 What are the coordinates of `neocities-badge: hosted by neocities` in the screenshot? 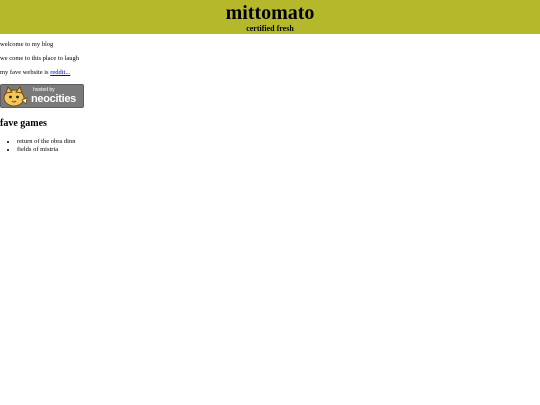 It's located at (42, 96).